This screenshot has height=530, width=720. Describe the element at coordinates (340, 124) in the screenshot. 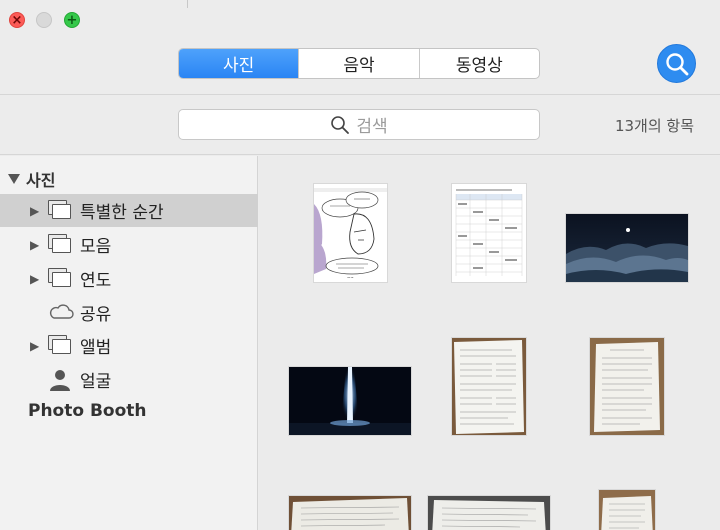

I see `magnifier-icon` at that location.